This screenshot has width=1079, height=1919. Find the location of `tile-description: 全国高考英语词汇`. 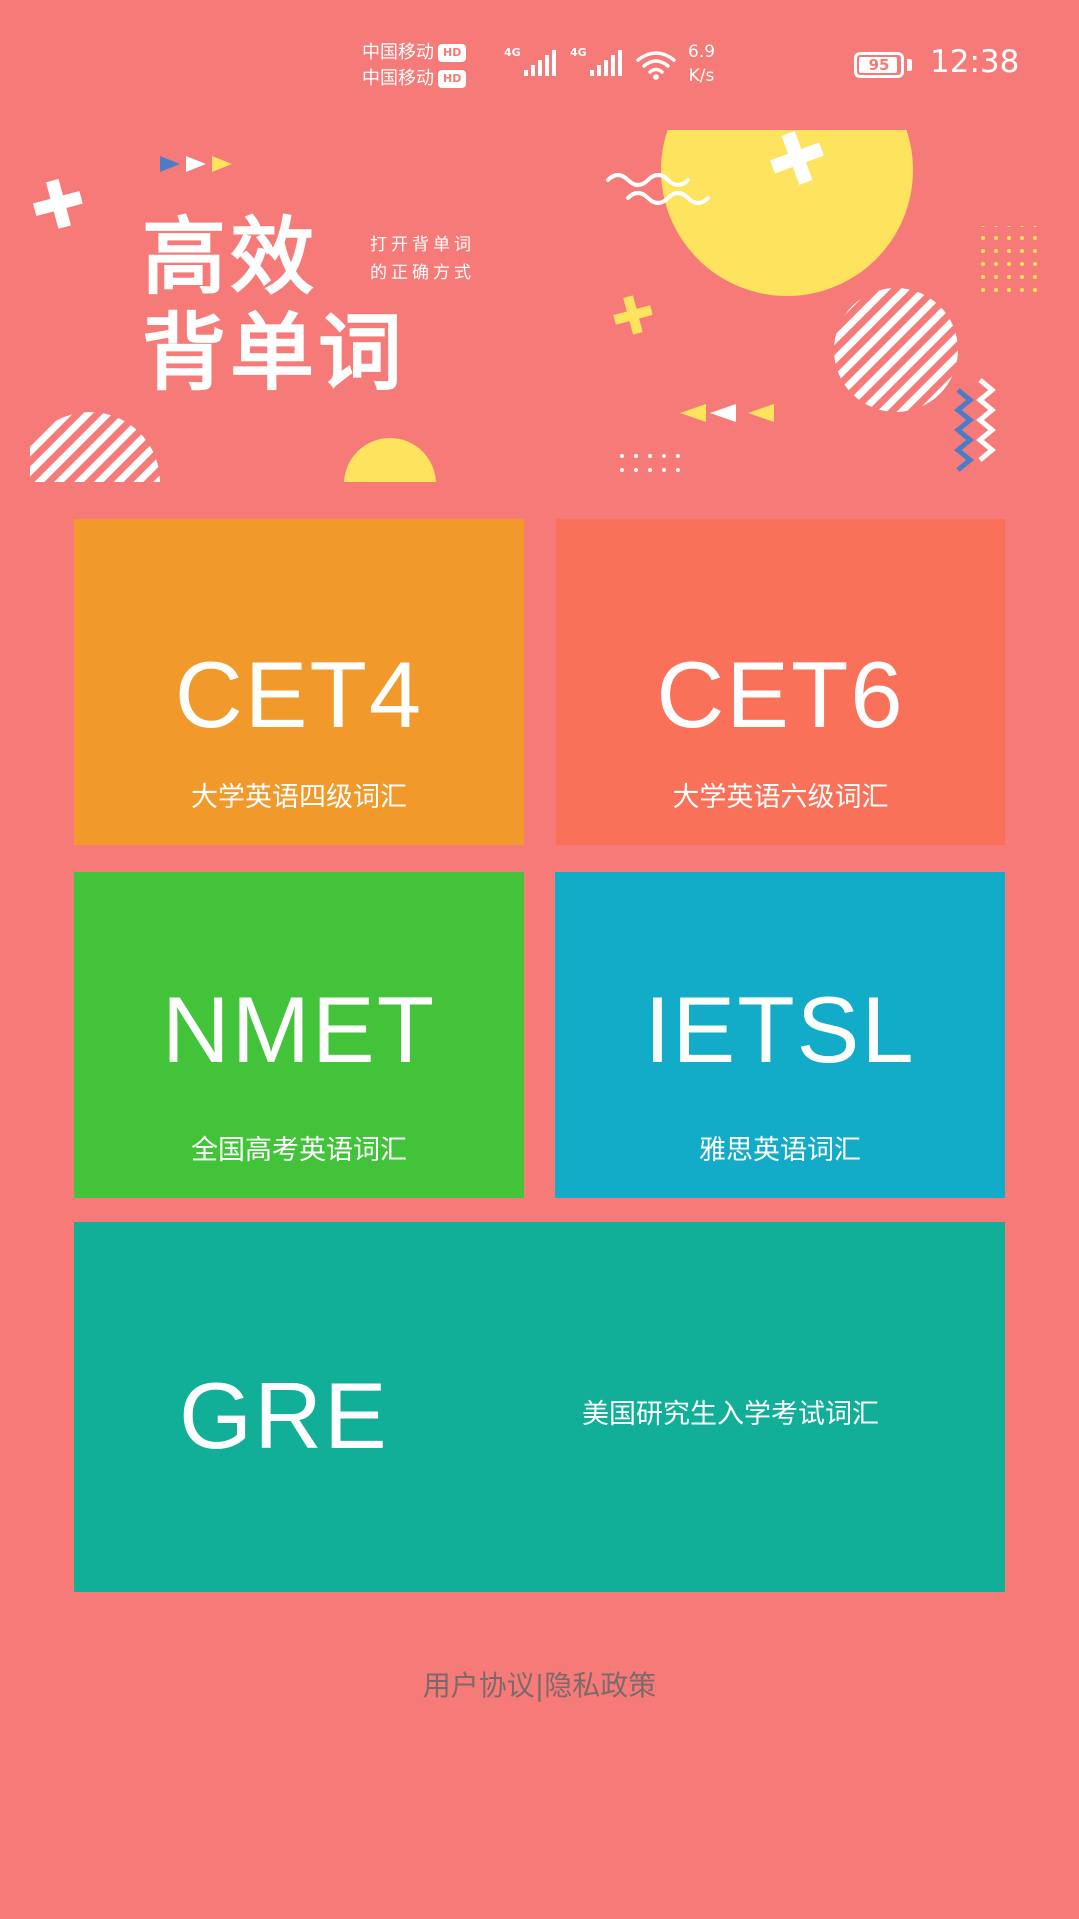

tile-description: 全国高考英语词汇 is located at coordinates (299, 1150).